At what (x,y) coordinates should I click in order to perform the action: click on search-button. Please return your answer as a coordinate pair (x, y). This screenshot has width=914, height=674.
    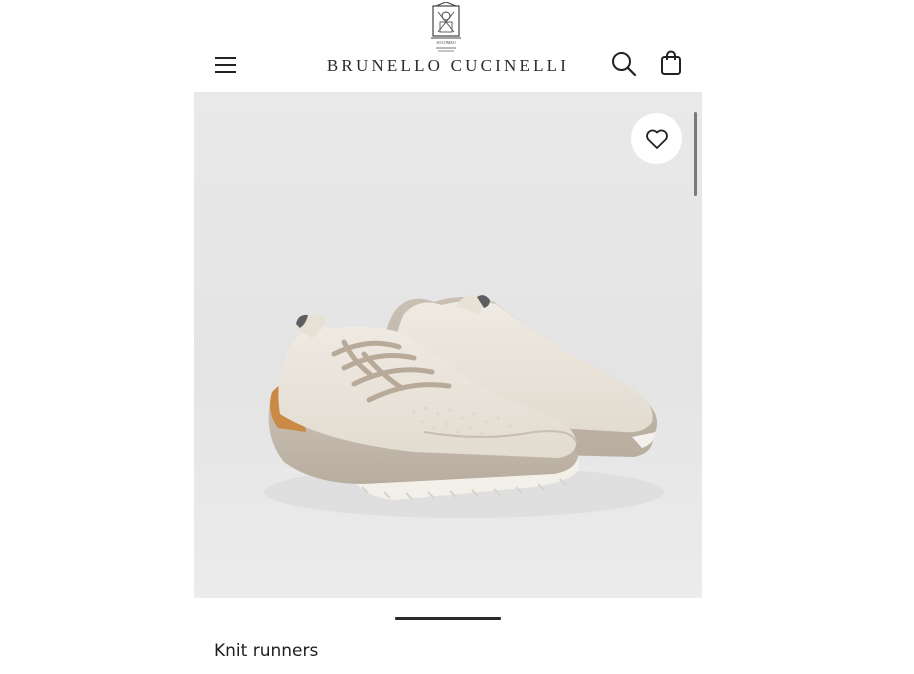
    Looking at the image, I should click on (624, 64).